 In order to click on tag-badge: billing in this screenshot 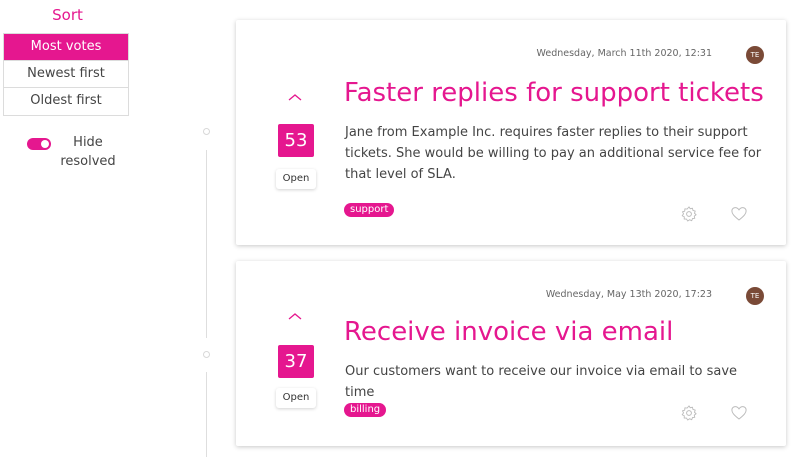, I will do `click(365, 410)`.